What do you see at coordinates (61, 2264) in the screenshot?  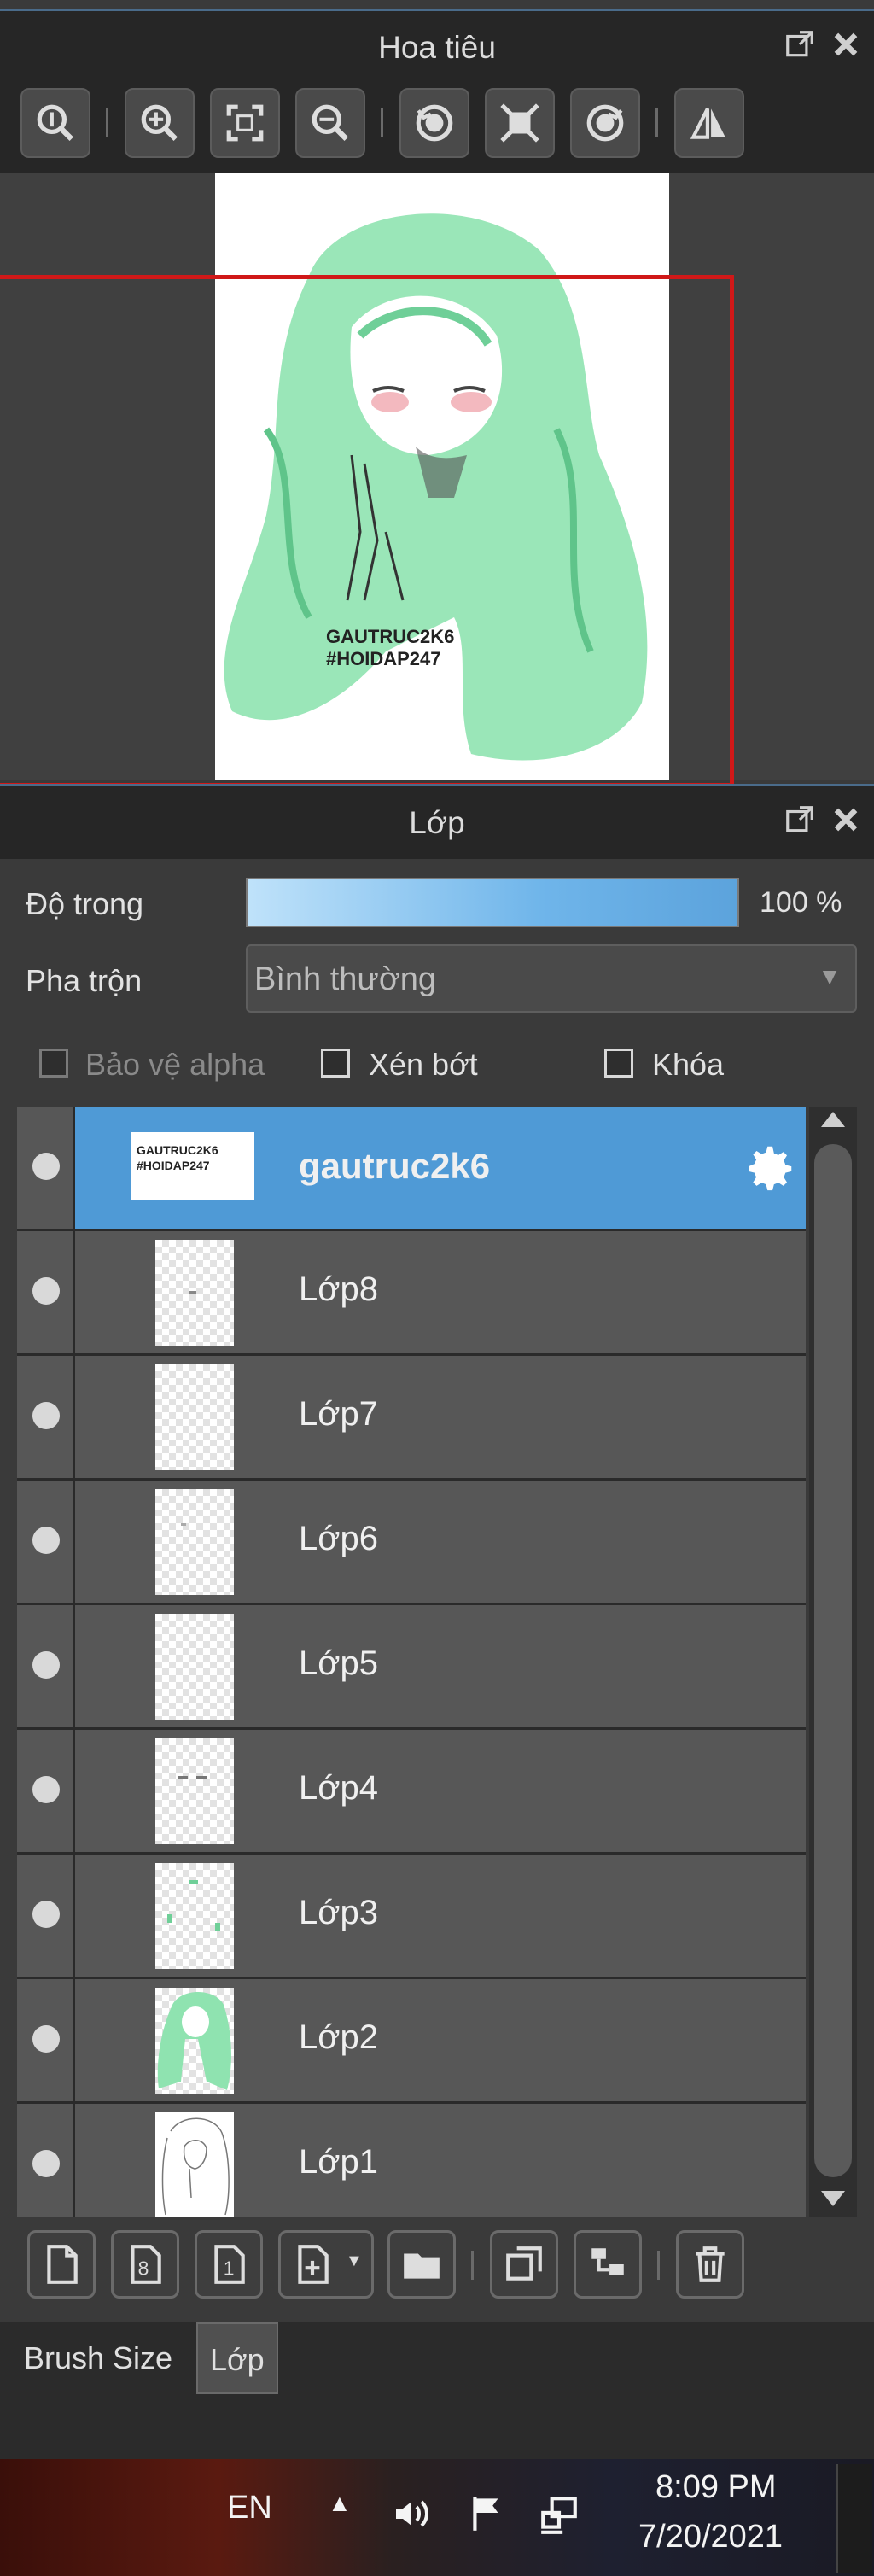 I see `new-layer-button` at bounding box center [61, 2264].